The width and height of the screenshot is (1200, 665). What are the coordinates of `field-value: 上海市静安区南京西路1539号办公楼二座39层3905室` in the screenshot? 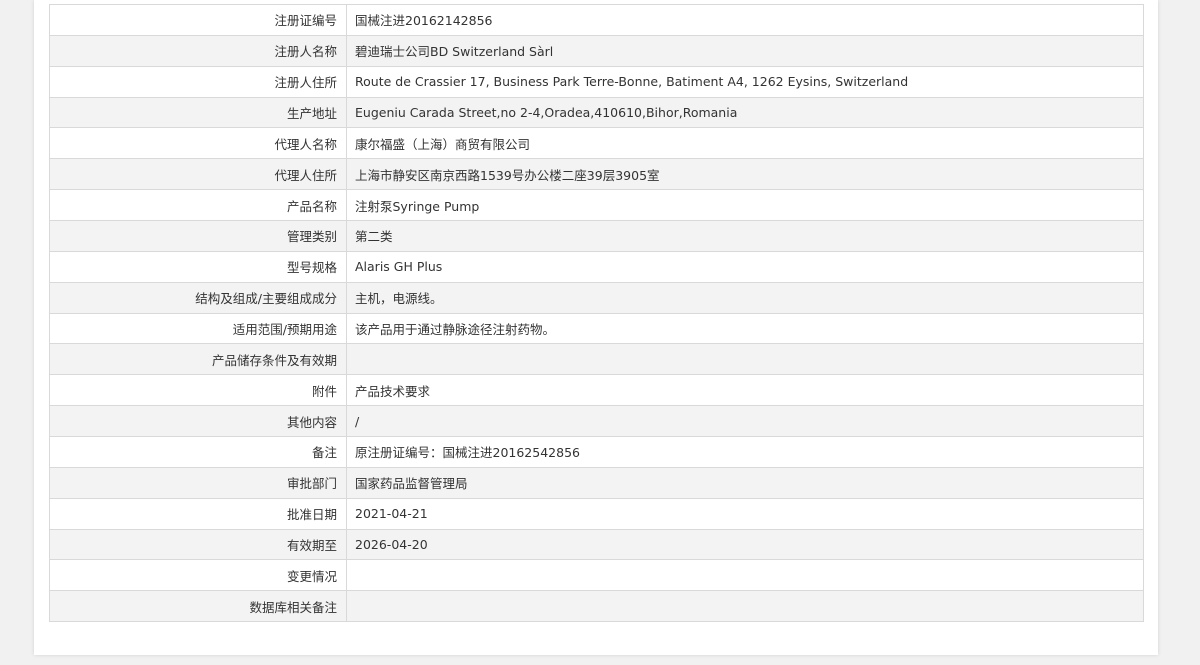 It's located at (745, 174).